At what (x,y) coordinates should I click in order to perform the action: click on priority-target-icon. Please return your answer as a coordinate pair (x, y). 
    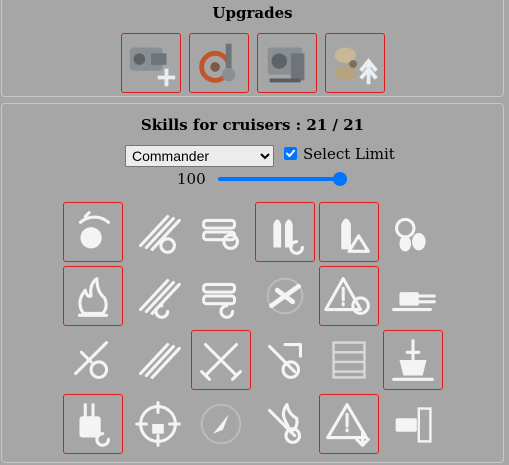
    Looking at the image, I should click on (348, 425).